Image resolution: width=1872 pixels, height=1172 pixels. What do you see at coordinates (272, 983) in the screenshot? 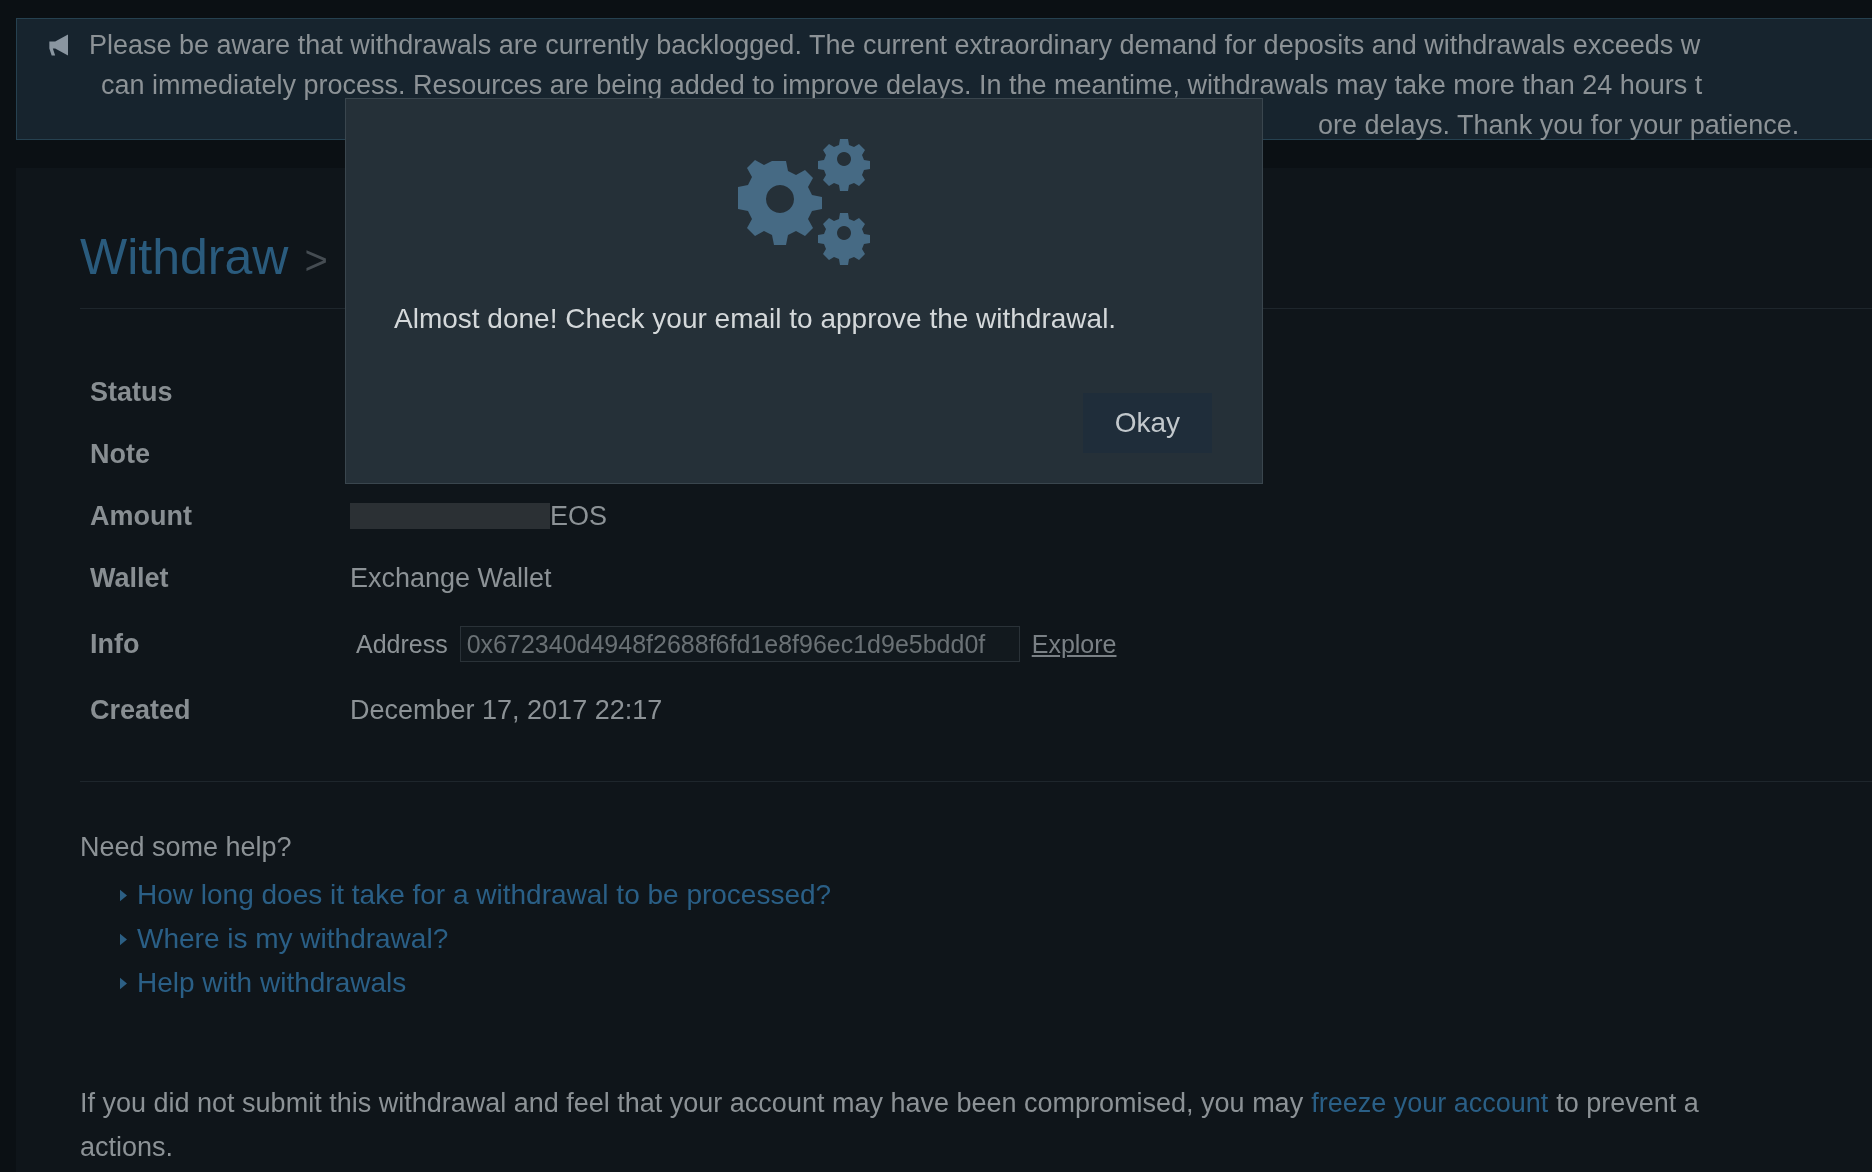
I see `help-link: Help with withdrawals` at bounding box center [272, 983].